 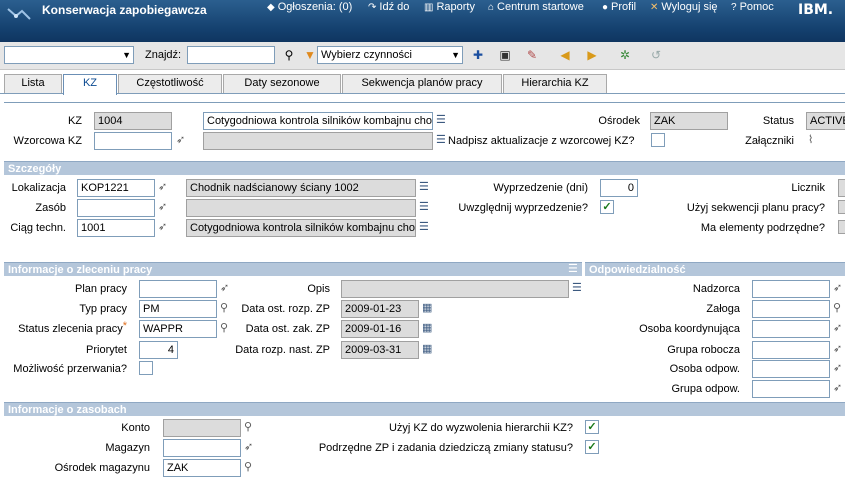 I want to click on lead-time-label: Wyprzedzenie (dni), so click(x=540, y=188).